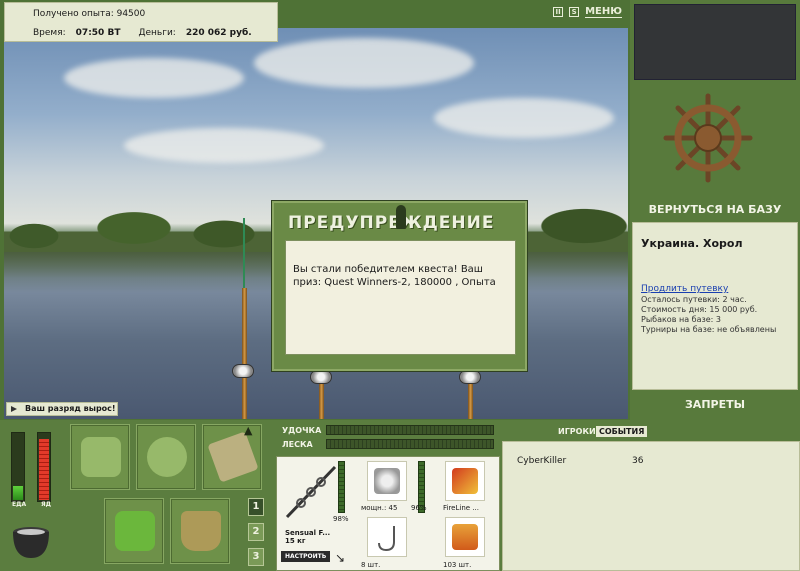 The width and height of the screenshot is (800, 571). What do you see at coordinates (692, 243) in the screenshot?
I see `location-title: Украина. Хорол` at bounding box center [692, 243].